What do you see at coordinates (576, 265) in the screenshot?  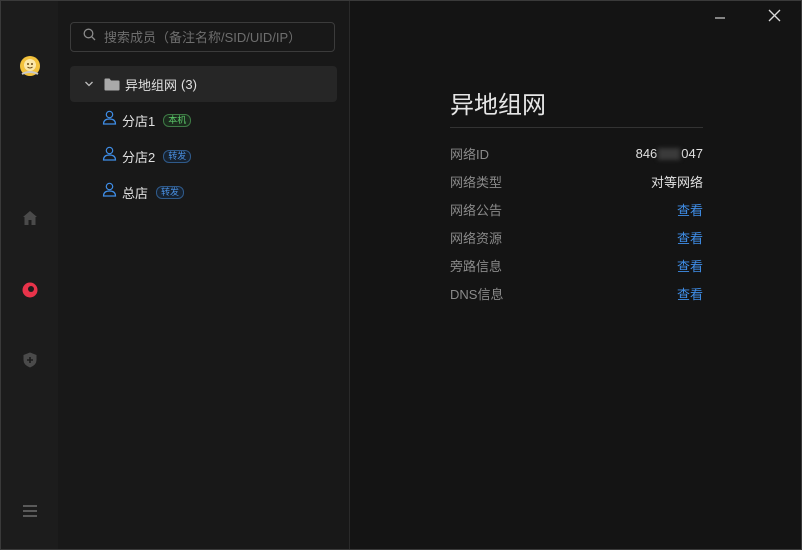 I see `info-row-bypass: 旁路信息 查看` at bounding box center [576, 265].